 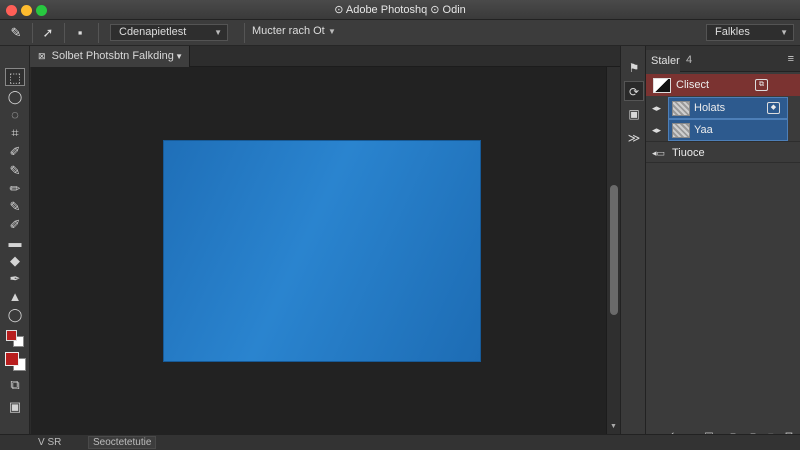 What do you see at coordinates (80, 33) in the screenshot?
I see `tool-preset-icon: ▪` at bounding box center [80, 33].